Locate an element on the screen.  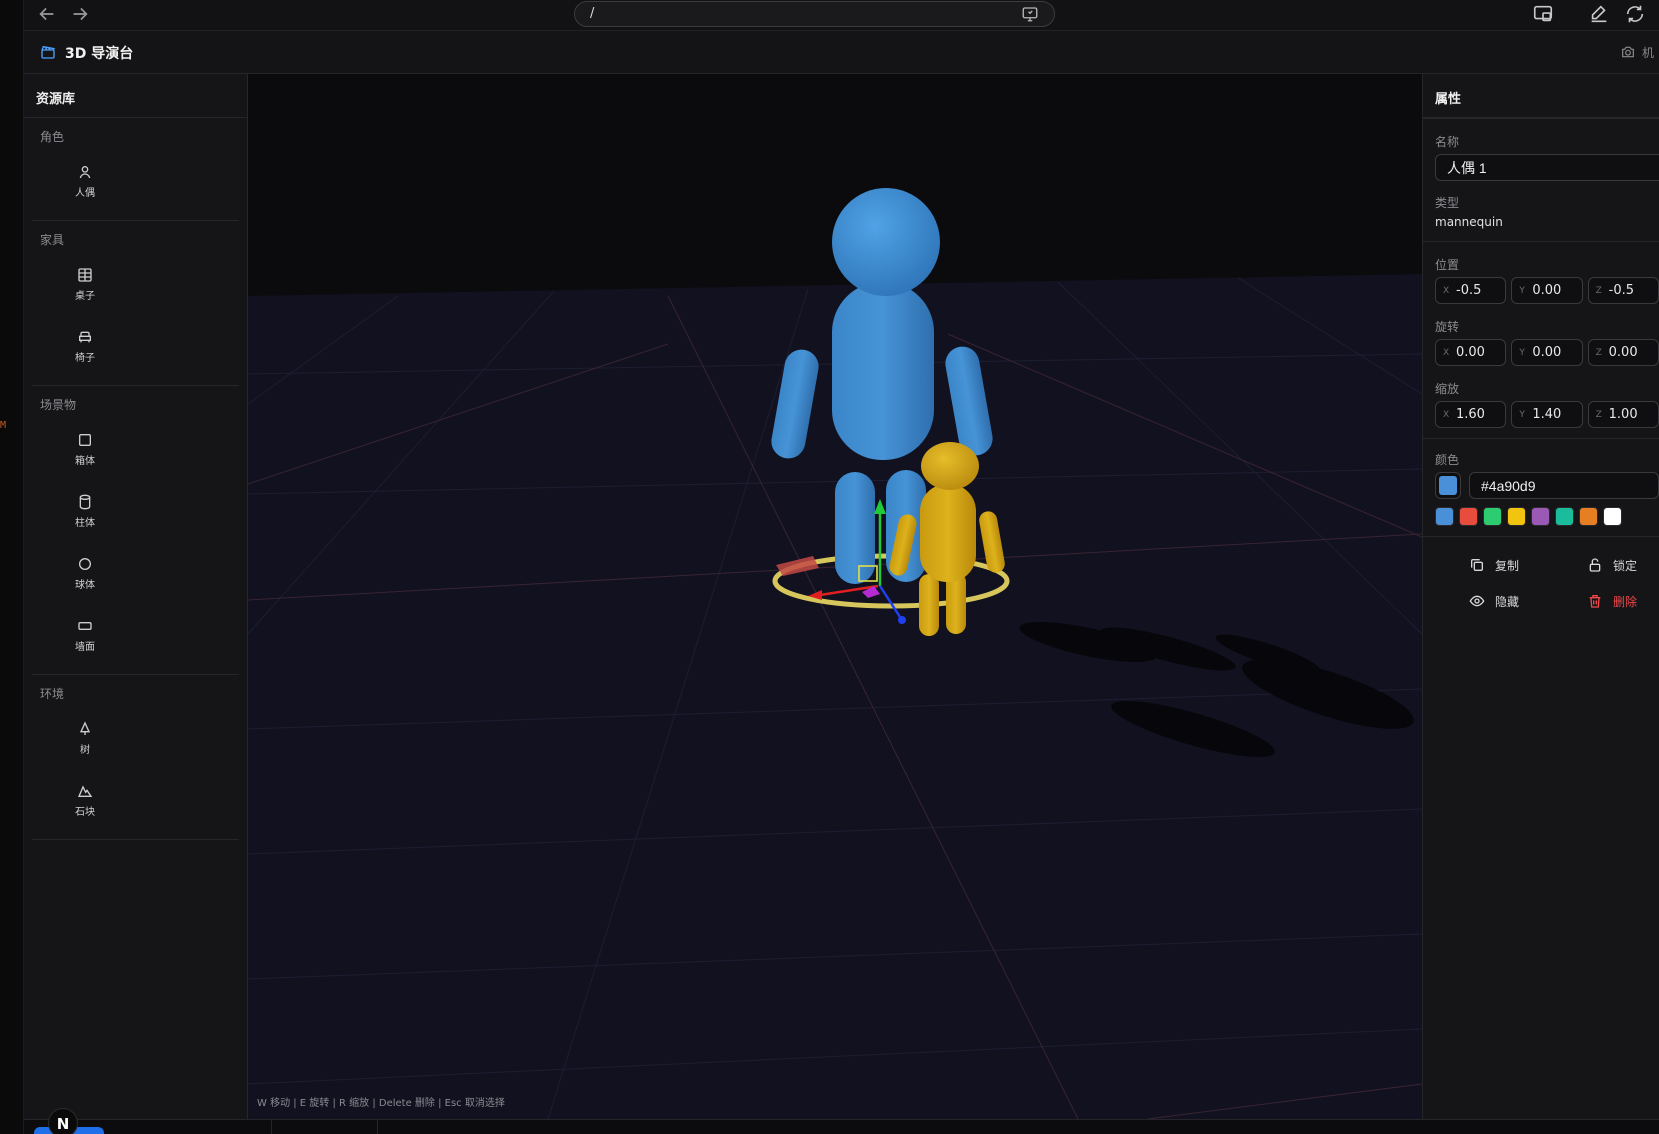
rotation-z-input: Z 0.00 is located at coordinates (1623, 352).